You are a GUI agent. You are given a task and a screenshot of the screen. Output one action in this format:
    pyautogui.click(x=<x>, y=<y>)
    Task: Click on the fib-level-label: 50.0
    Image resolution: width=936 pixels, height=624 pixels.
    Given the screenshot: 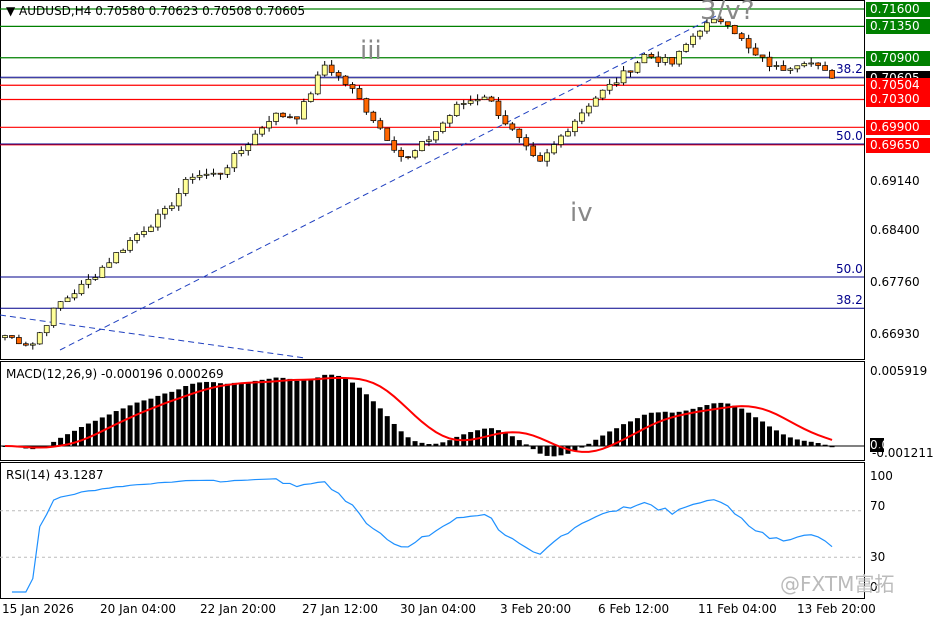 What is the action you would take?
    pyautogui.click(x=849, y=136)
    